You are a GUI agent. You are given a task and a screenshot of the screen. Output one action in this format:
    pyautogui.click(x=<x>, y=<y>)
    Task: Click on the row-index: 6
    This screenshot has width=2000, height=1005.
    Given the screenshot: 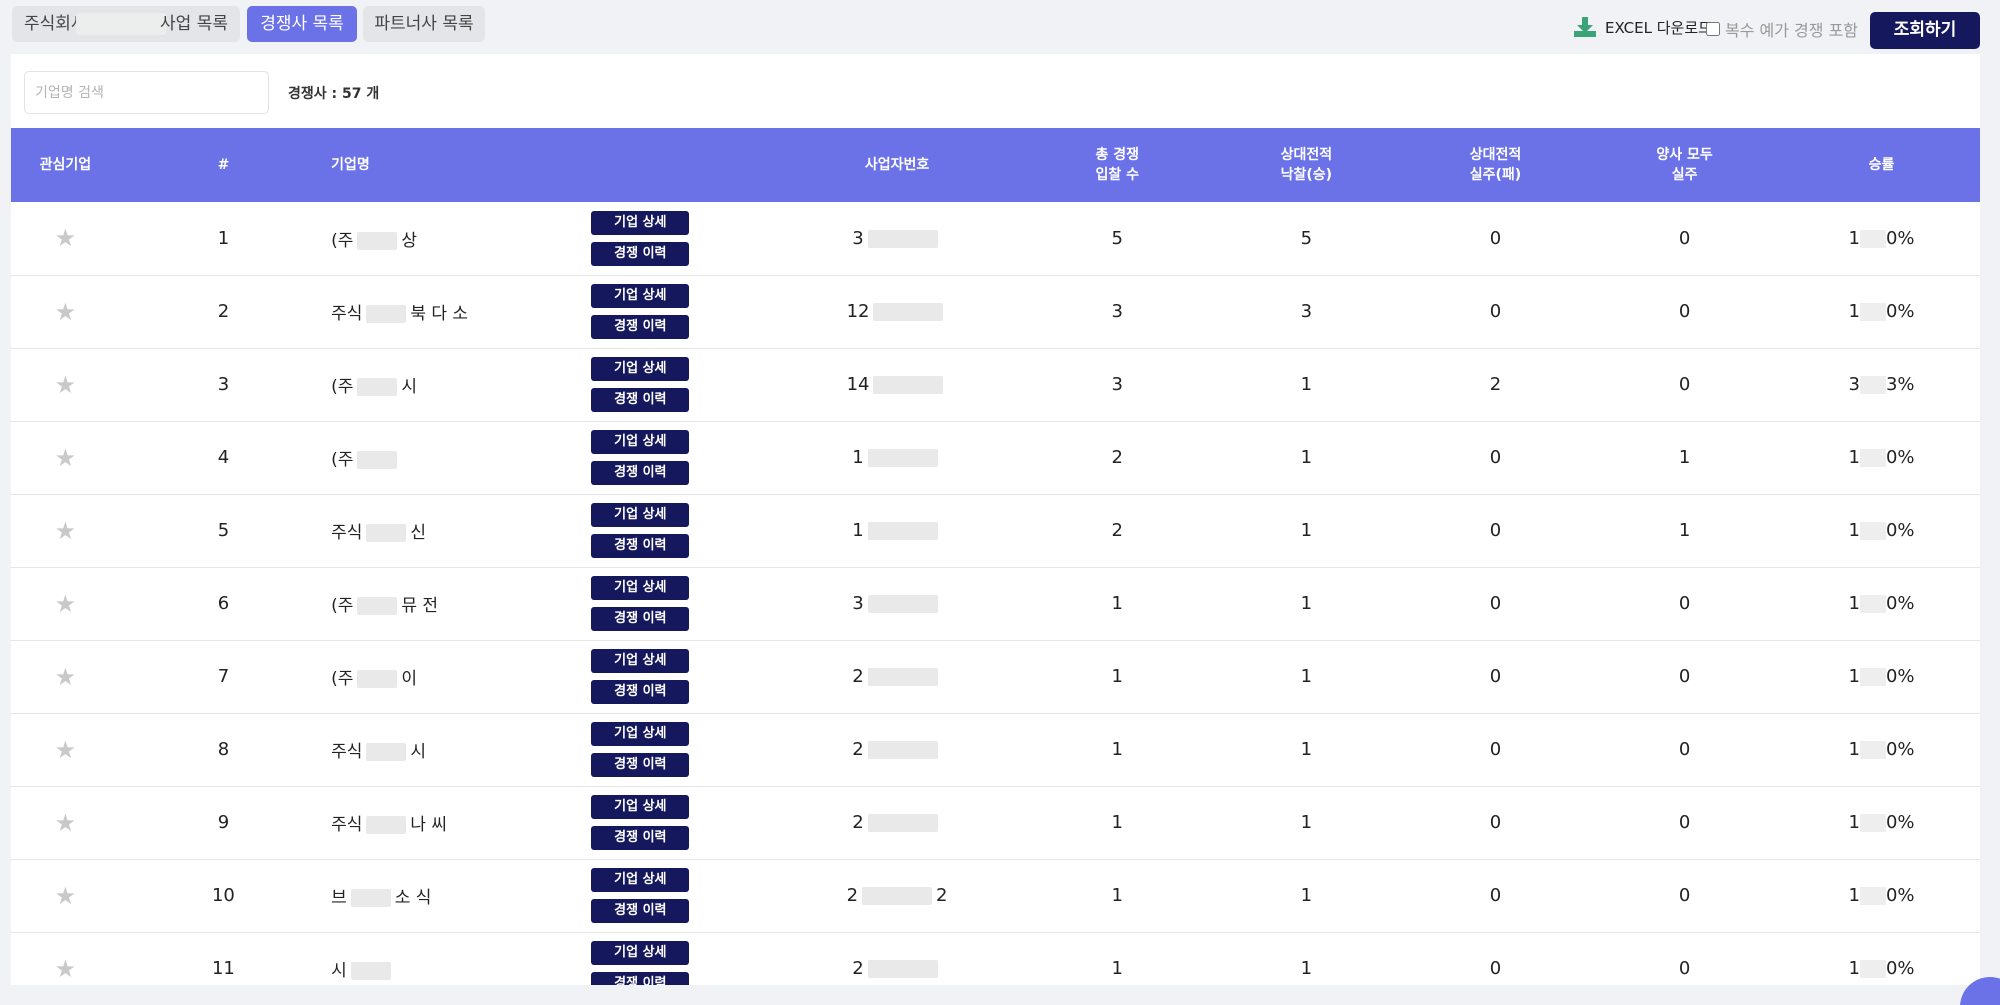 What is the action you would take?
    pyautogui.click(x=223, y=603)
    